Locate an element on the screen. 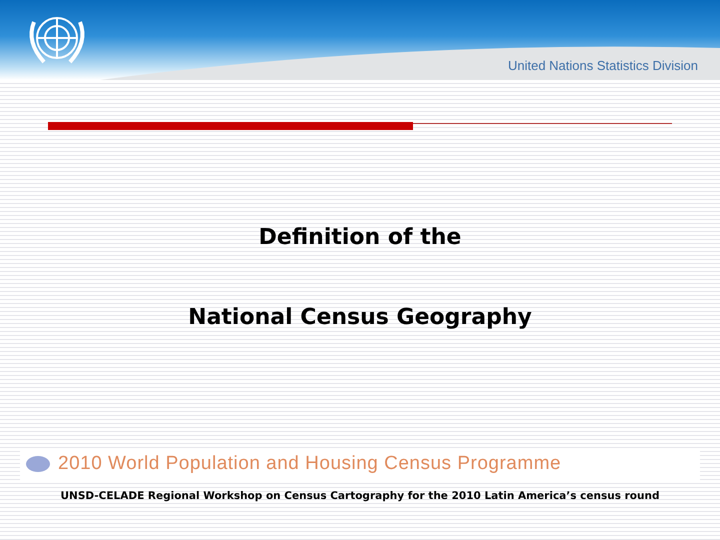  workshop-caption: UNSD-CELADE Regional Workshop on Census Cartography for the 2010 Latin America’s census round is located at coordinates (360, 496).